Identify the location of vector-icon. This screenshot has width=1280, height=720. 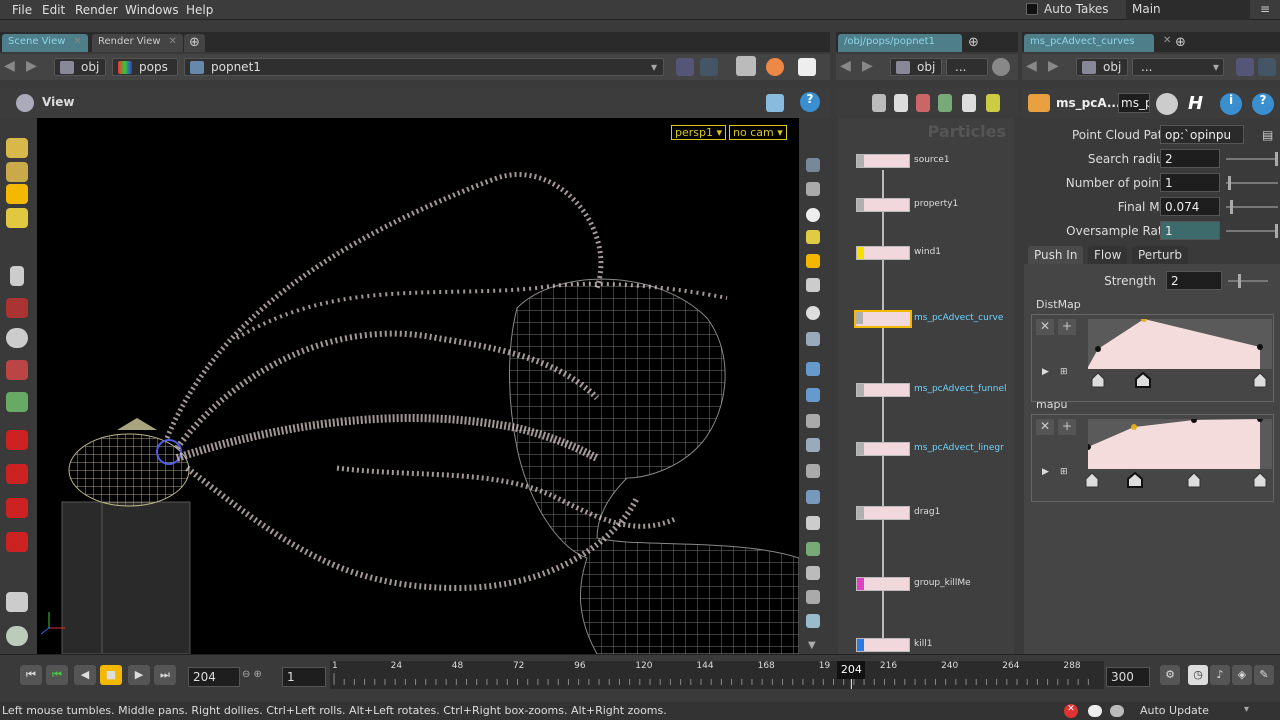
(813, 549).